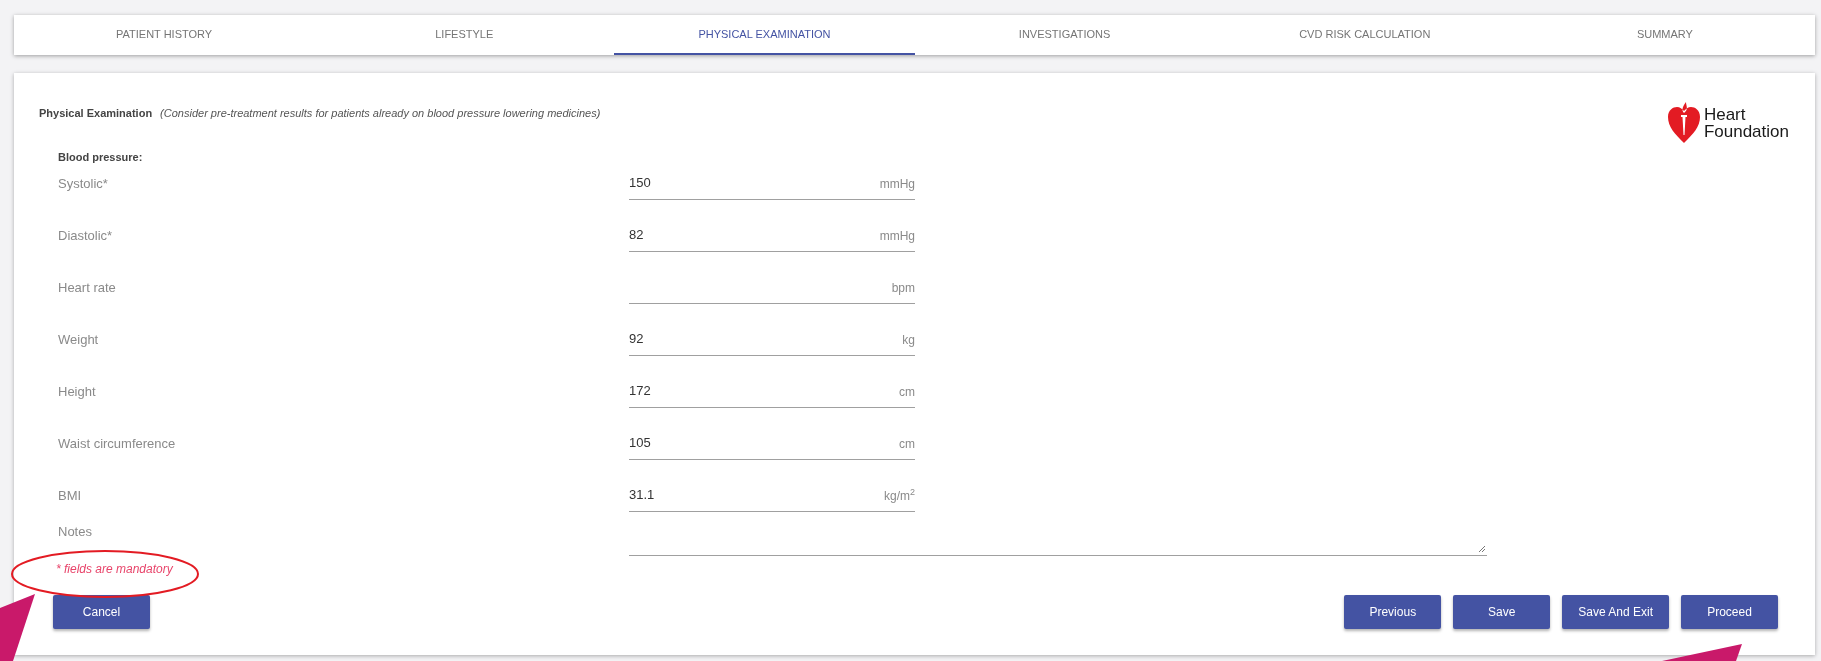  Describe the element at coordinates (899, 495) in the screenshot. I see `unit-label: kg/m$^{2}$` at that location.